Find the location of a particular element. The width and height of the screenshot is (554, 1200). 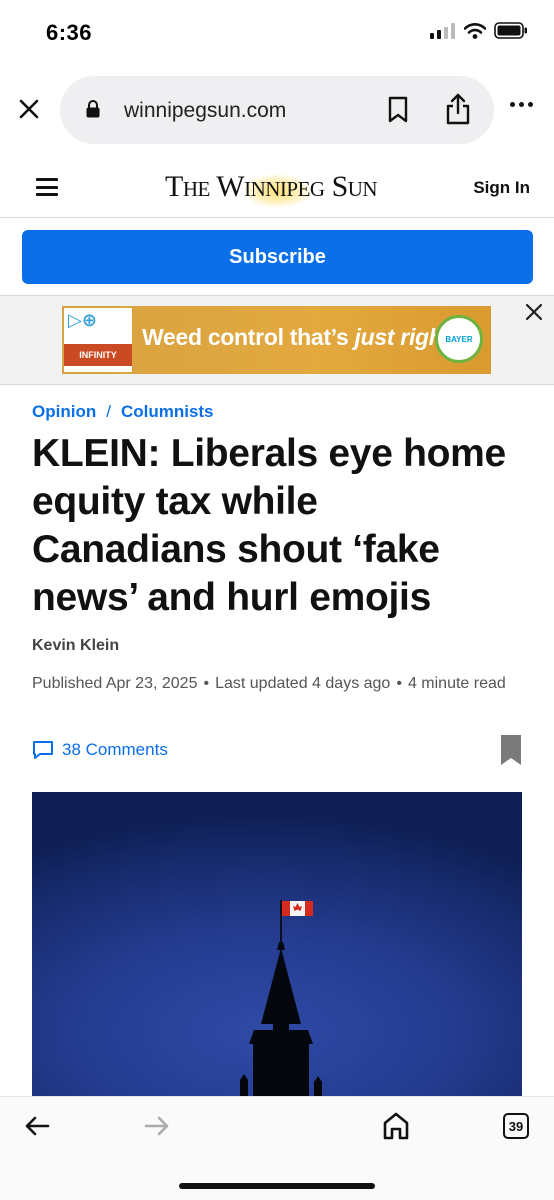

address-bar: winnipegsun.com is located at coordinates (277, 110).